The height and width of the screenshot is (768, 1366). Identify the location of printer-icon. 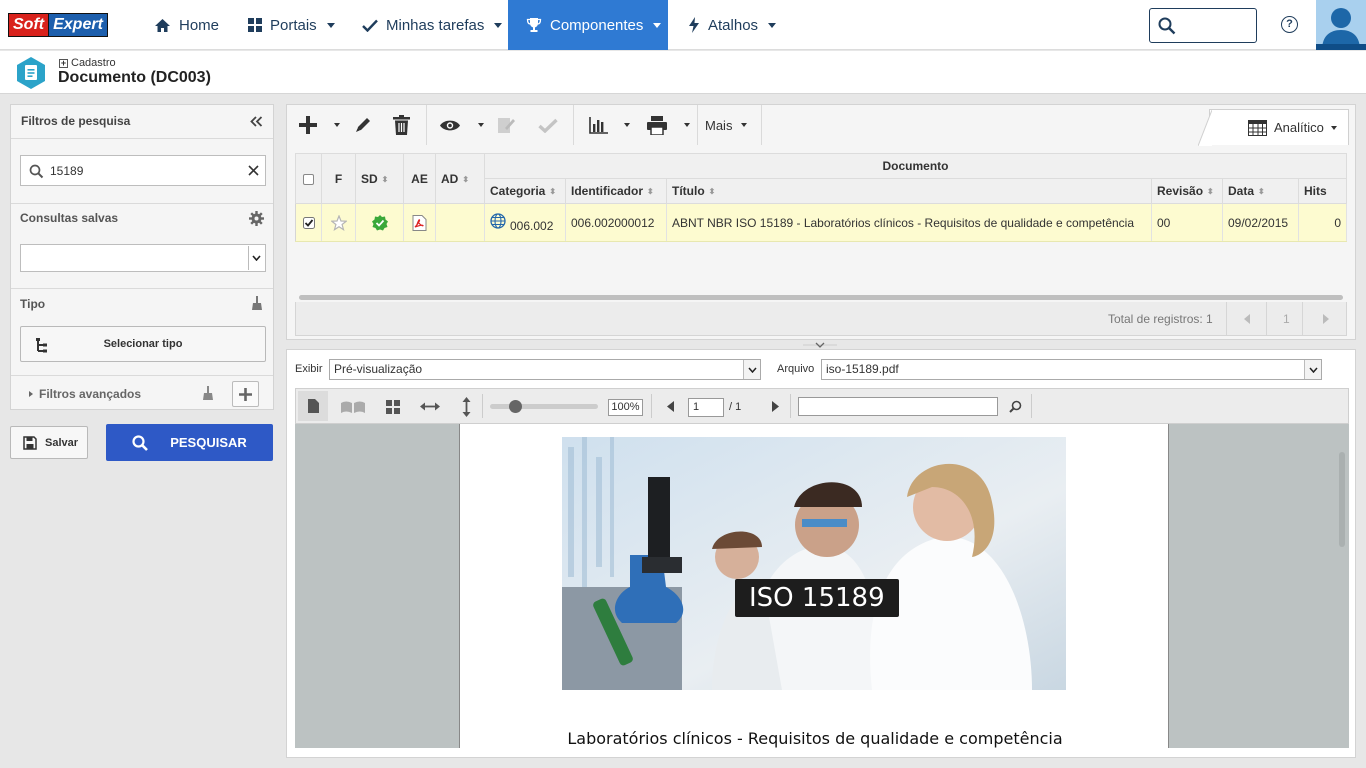
(657, 125).